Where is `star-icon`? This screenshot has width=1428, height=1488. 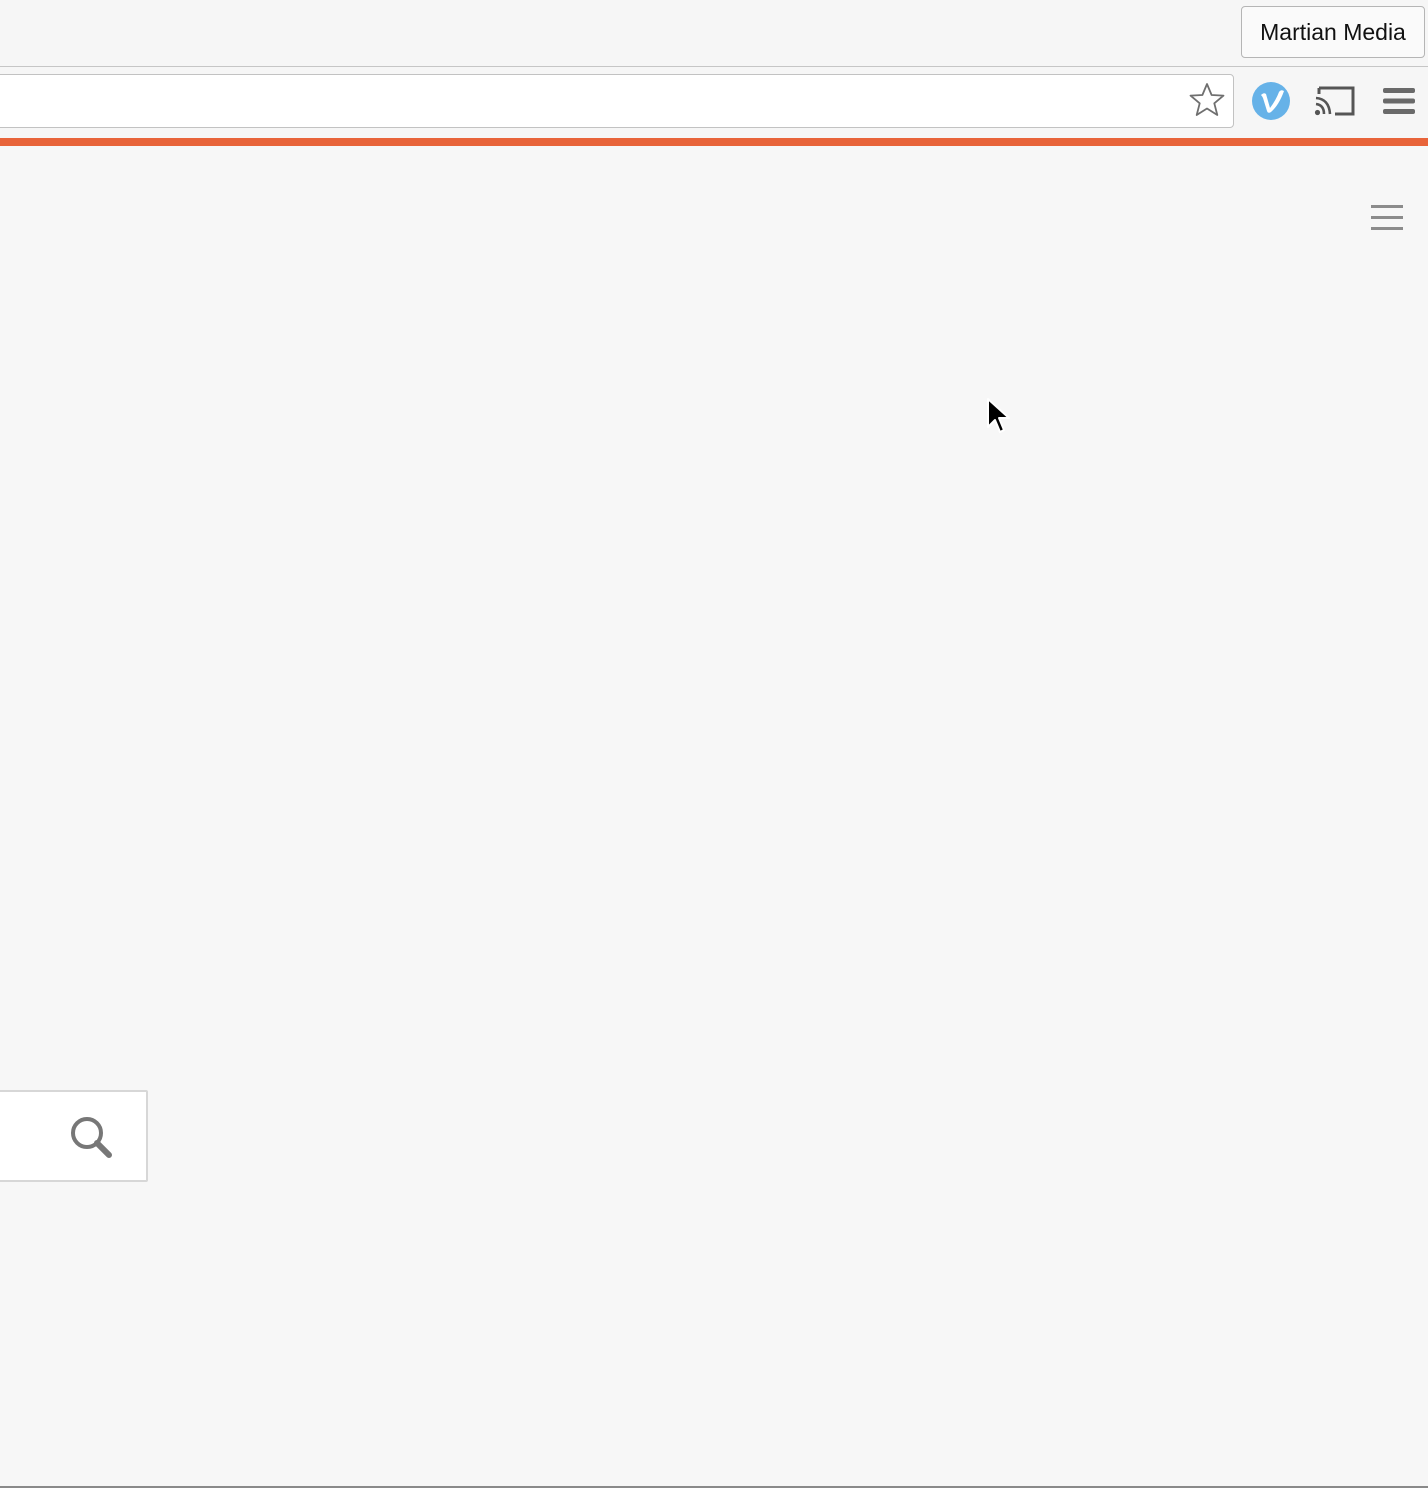
star-icon is located at coordinates (1207, 100).